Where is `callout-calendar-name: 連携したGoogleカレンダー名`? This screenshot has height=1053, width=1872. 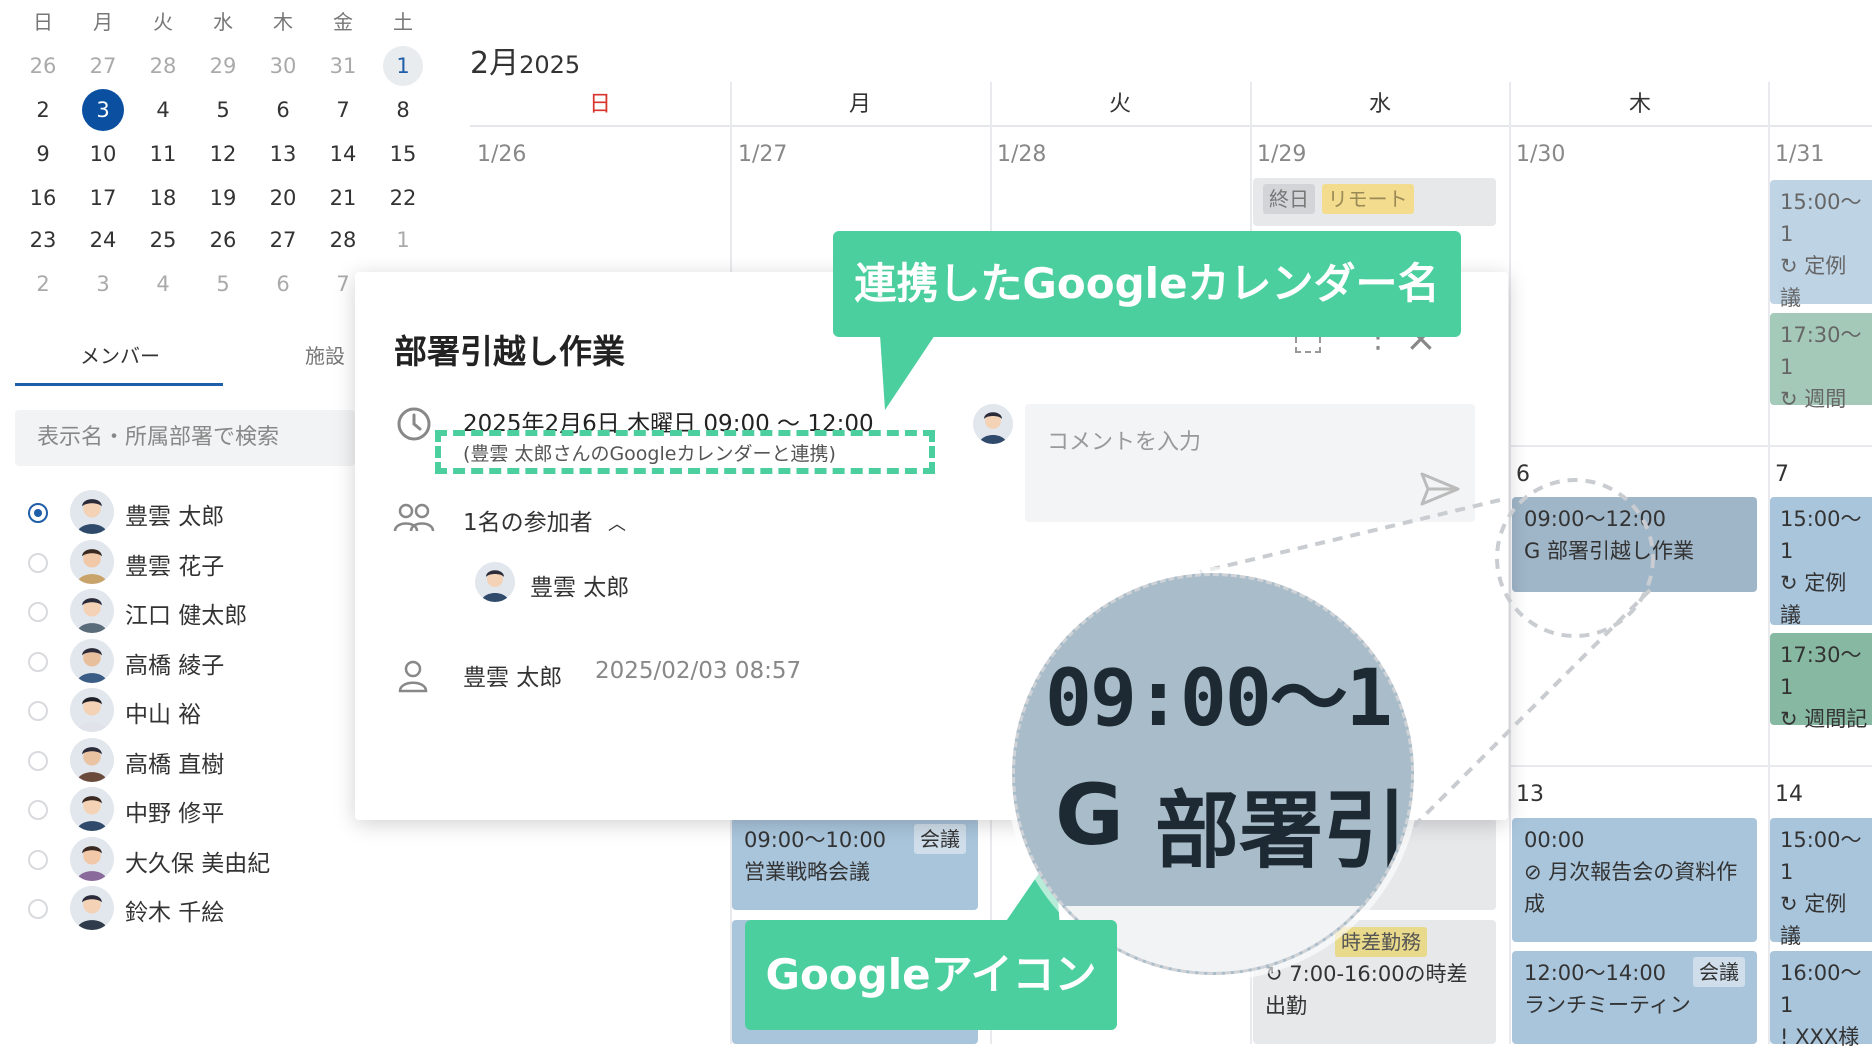
callout-calendar-name: 連携したGoogleカレンダー名 is located at coordinates (1147, 284).